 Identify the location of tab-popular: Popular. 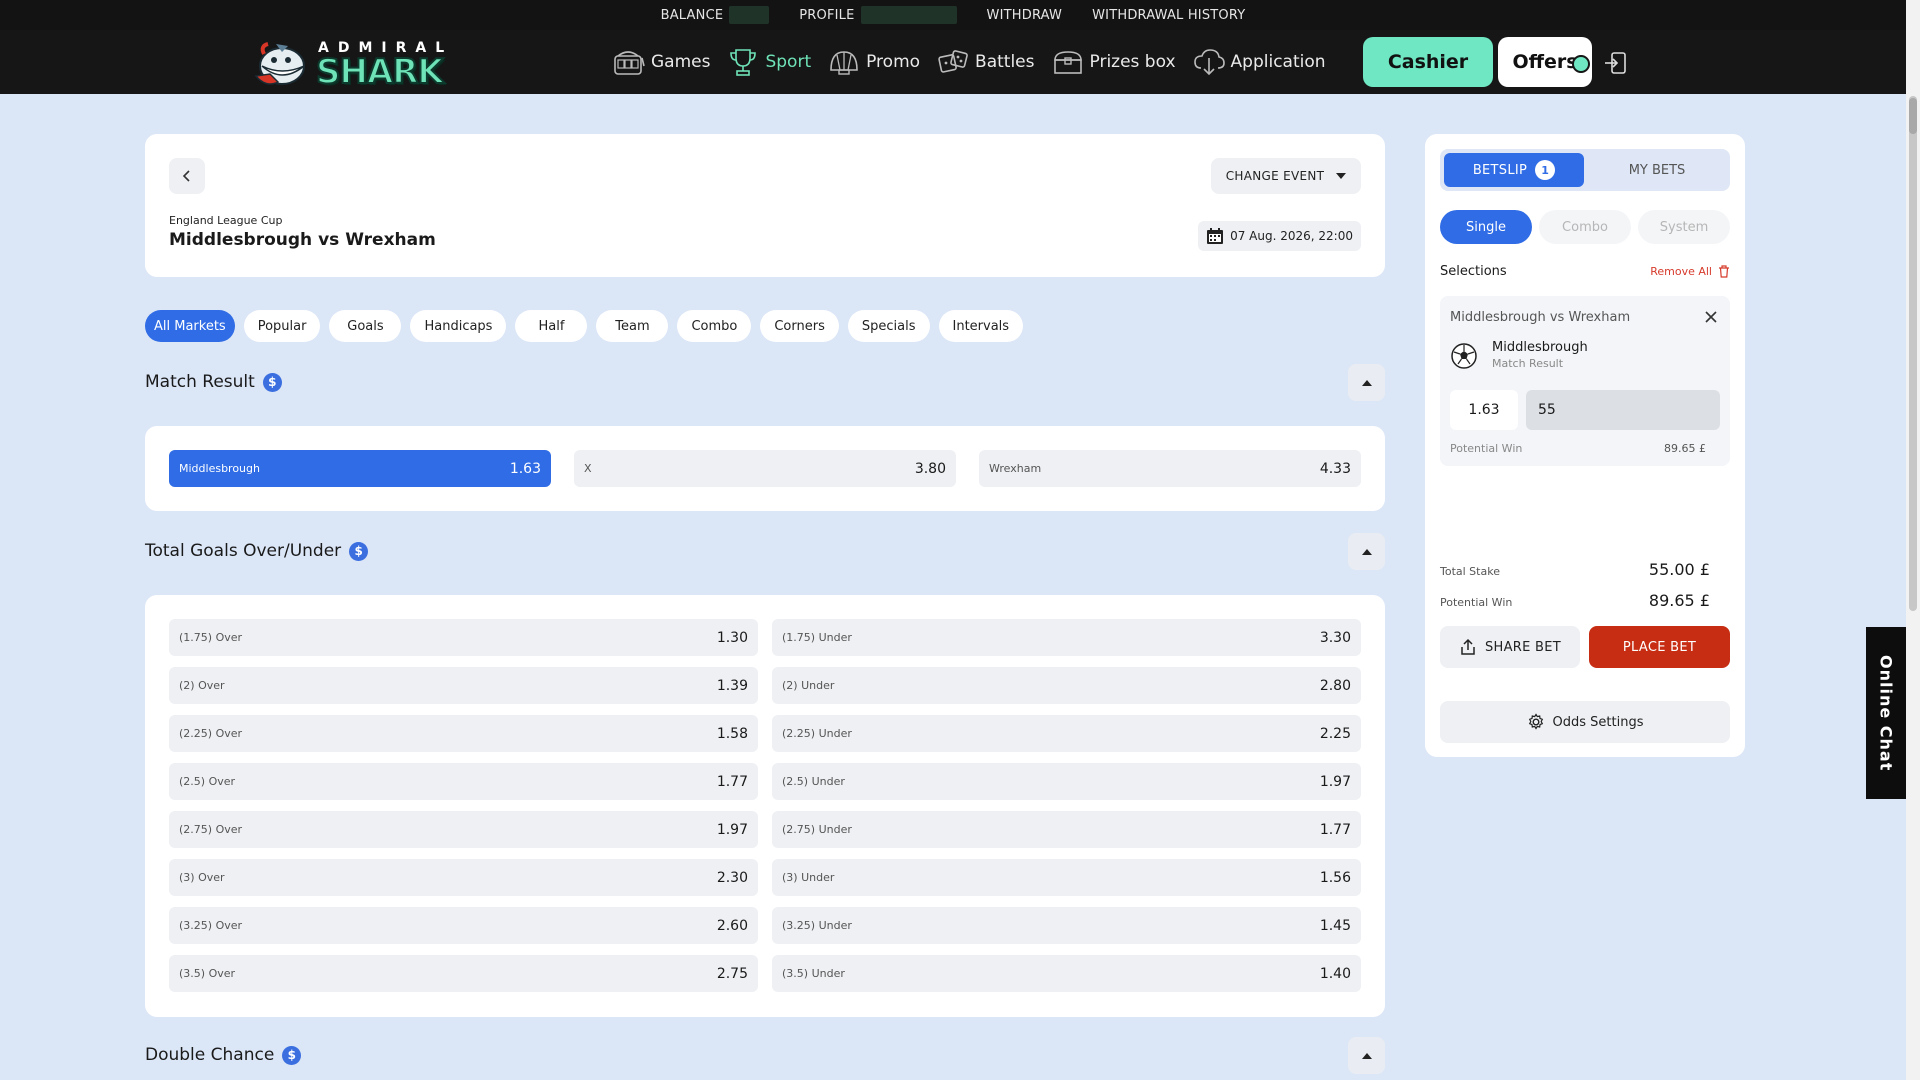
(282, 326).